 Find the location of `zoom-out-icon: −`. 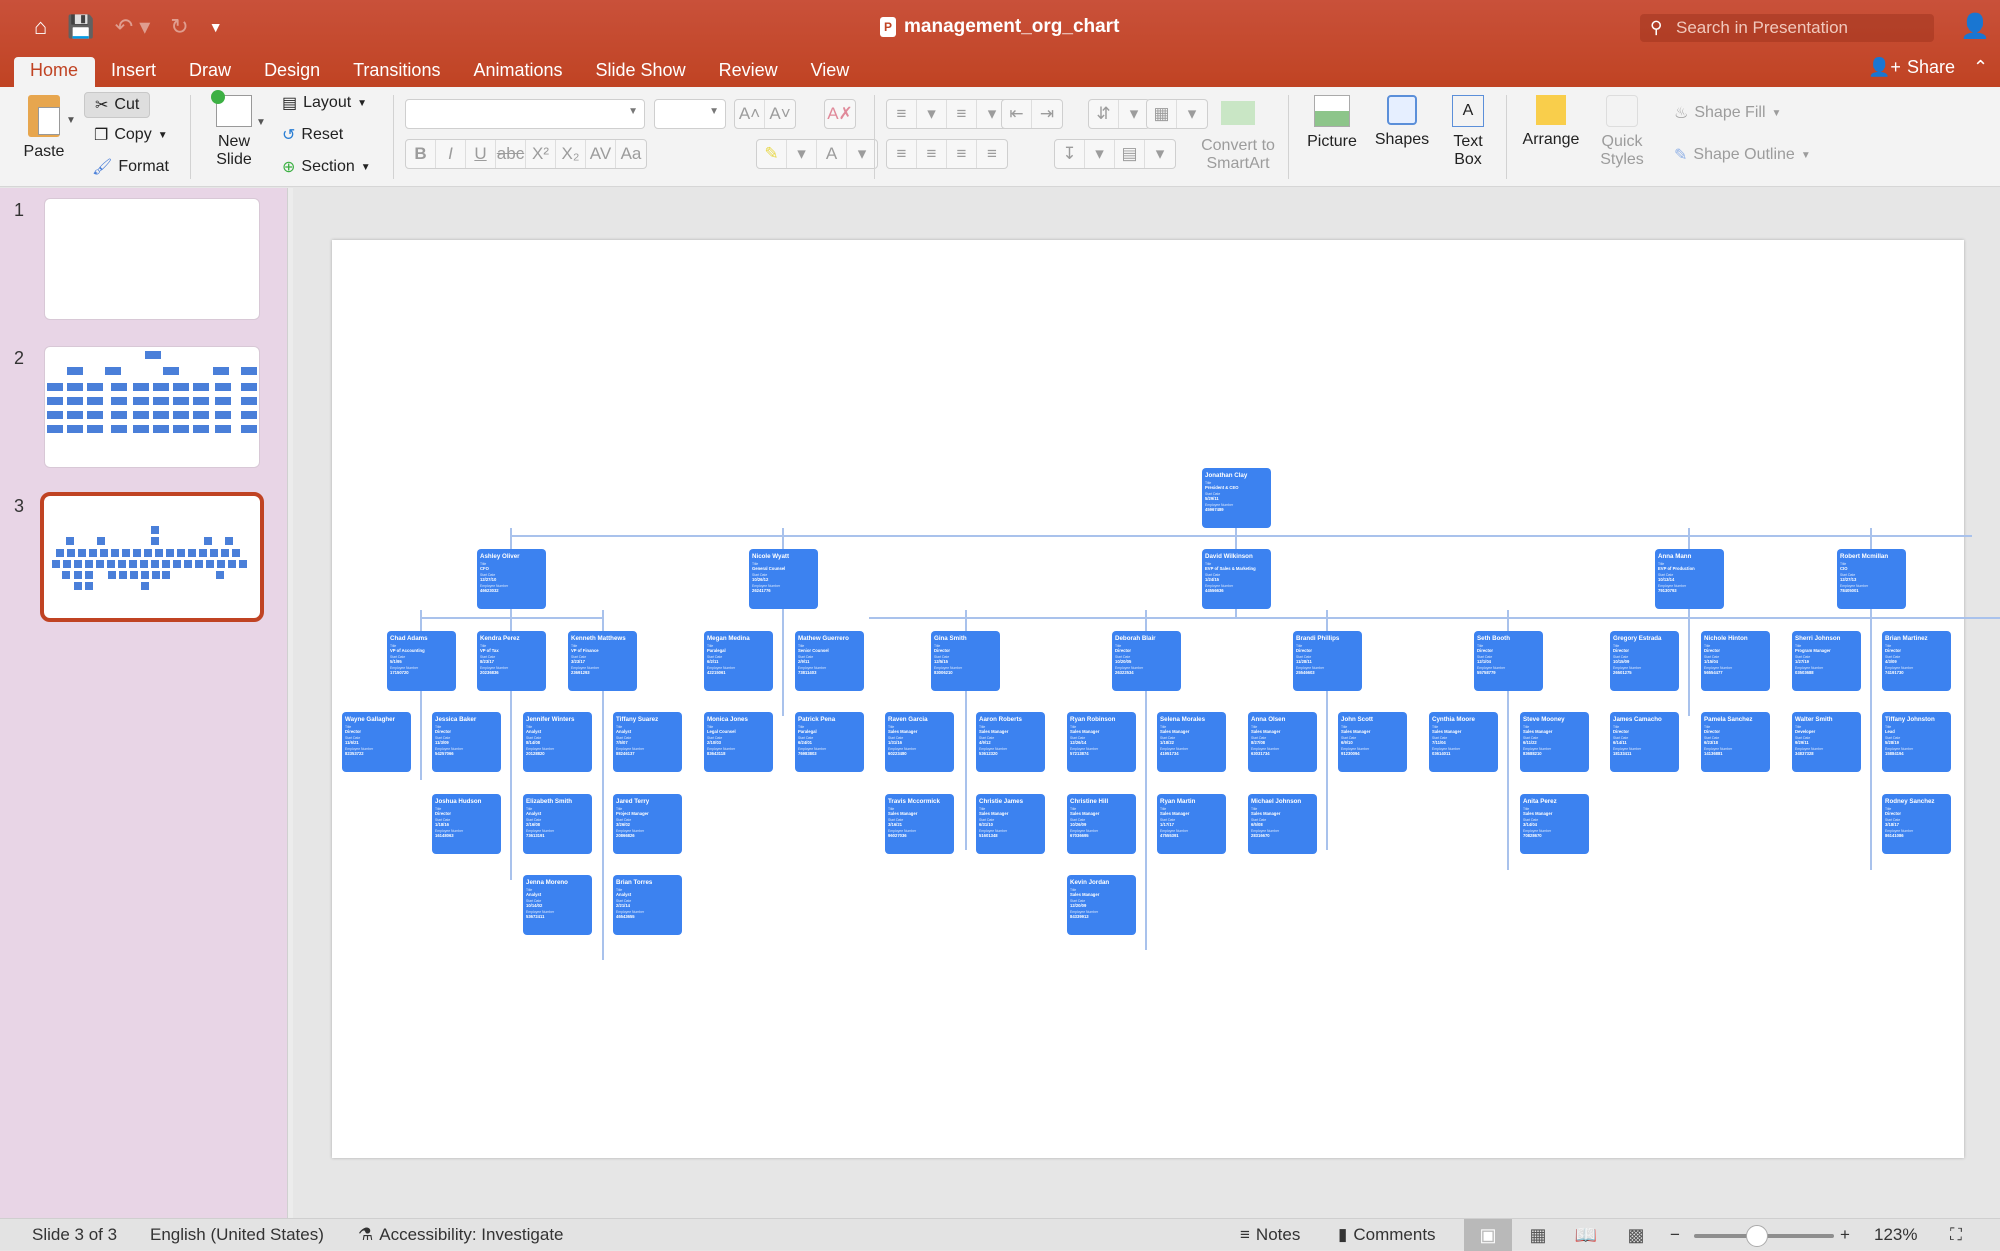

zoom-out-icon: − is located at coordinates (1675, 1235).